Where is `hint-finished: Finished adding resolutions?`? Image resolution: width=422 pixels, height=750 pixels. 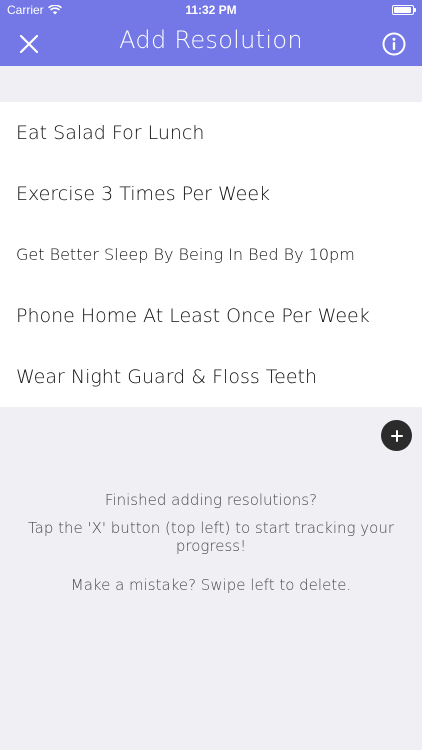 hint-finished: Finished adding resolutions? is located at coordinates (211, 500).